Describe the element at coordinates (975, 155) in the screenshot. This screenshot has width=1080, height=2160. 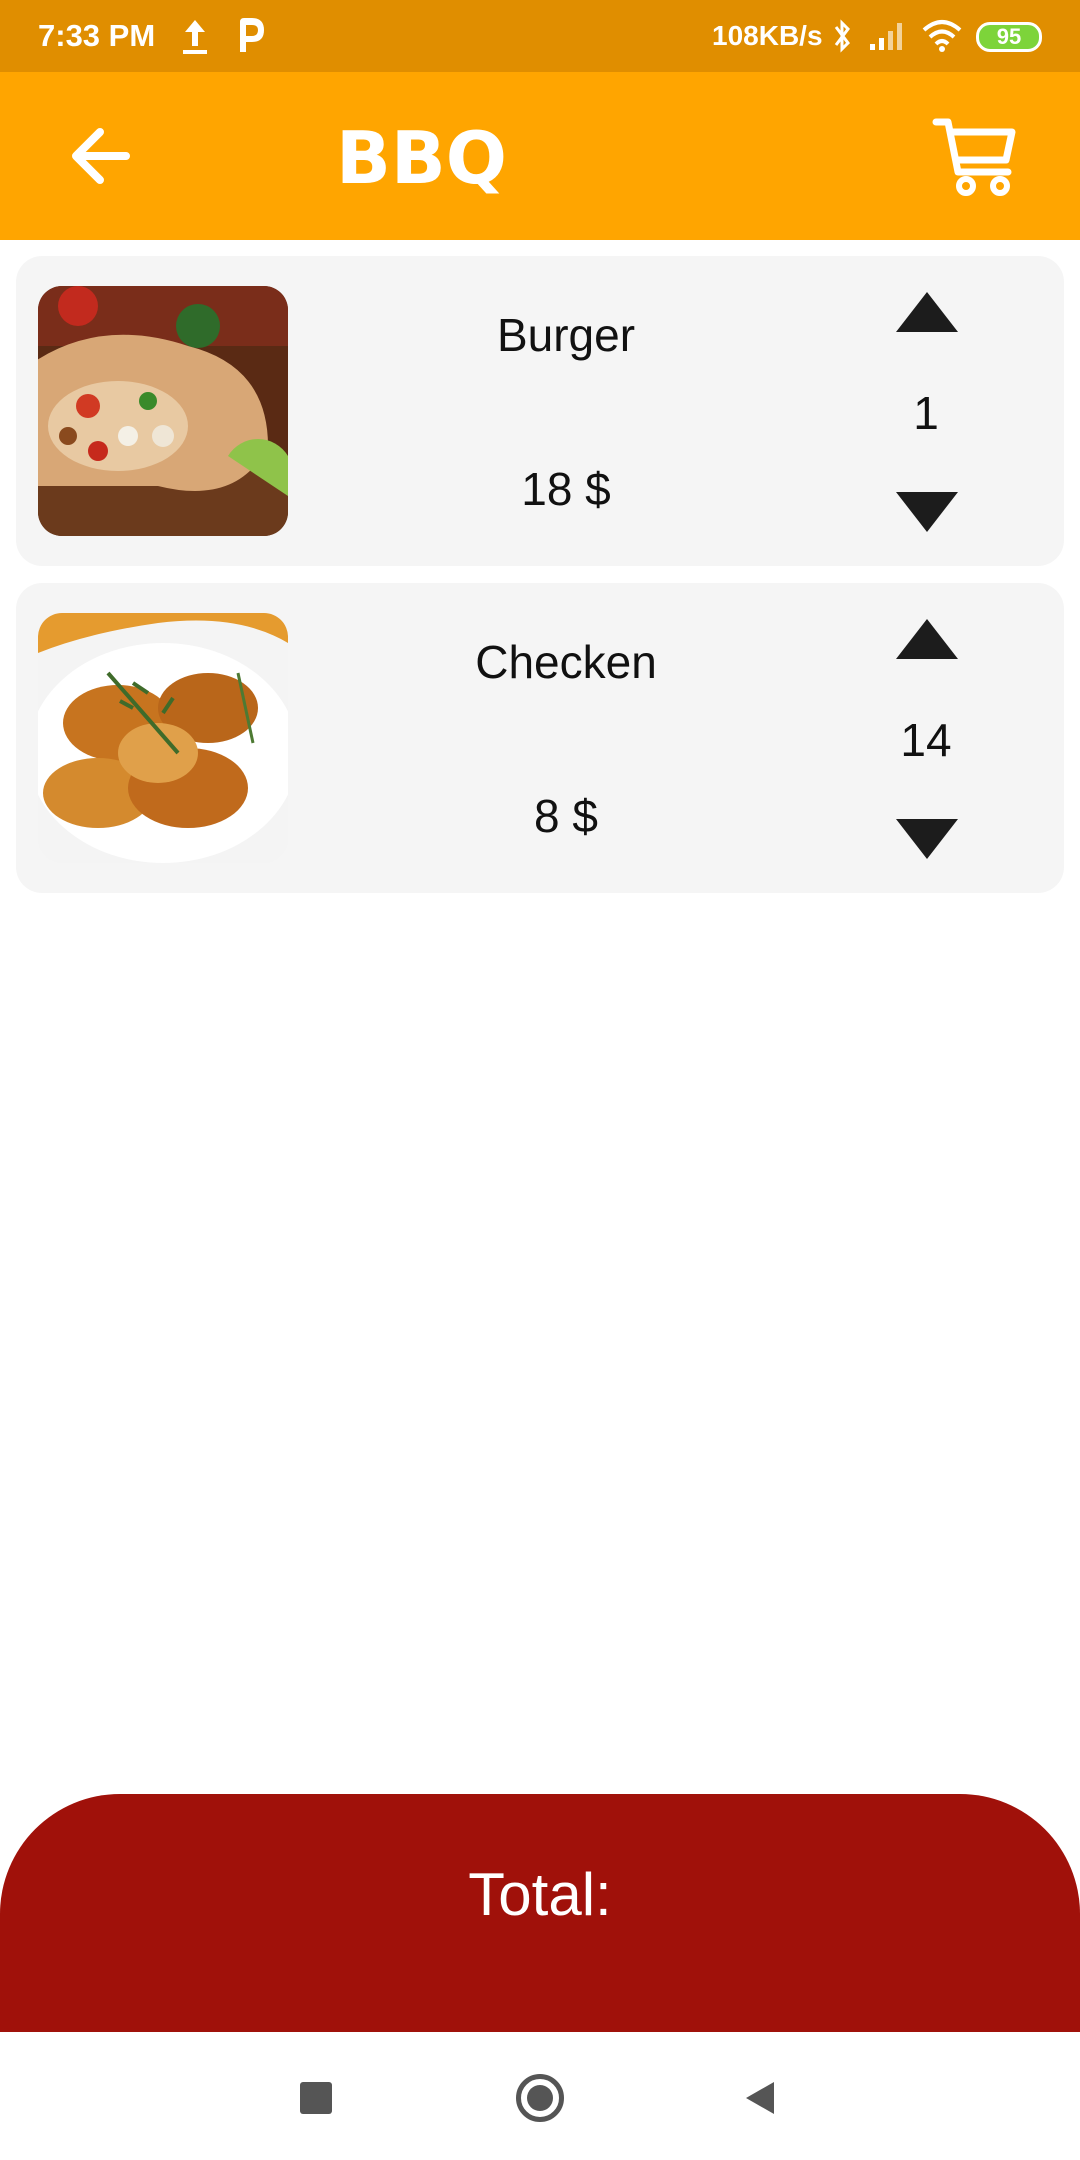
I see `cart-icon` at that location.